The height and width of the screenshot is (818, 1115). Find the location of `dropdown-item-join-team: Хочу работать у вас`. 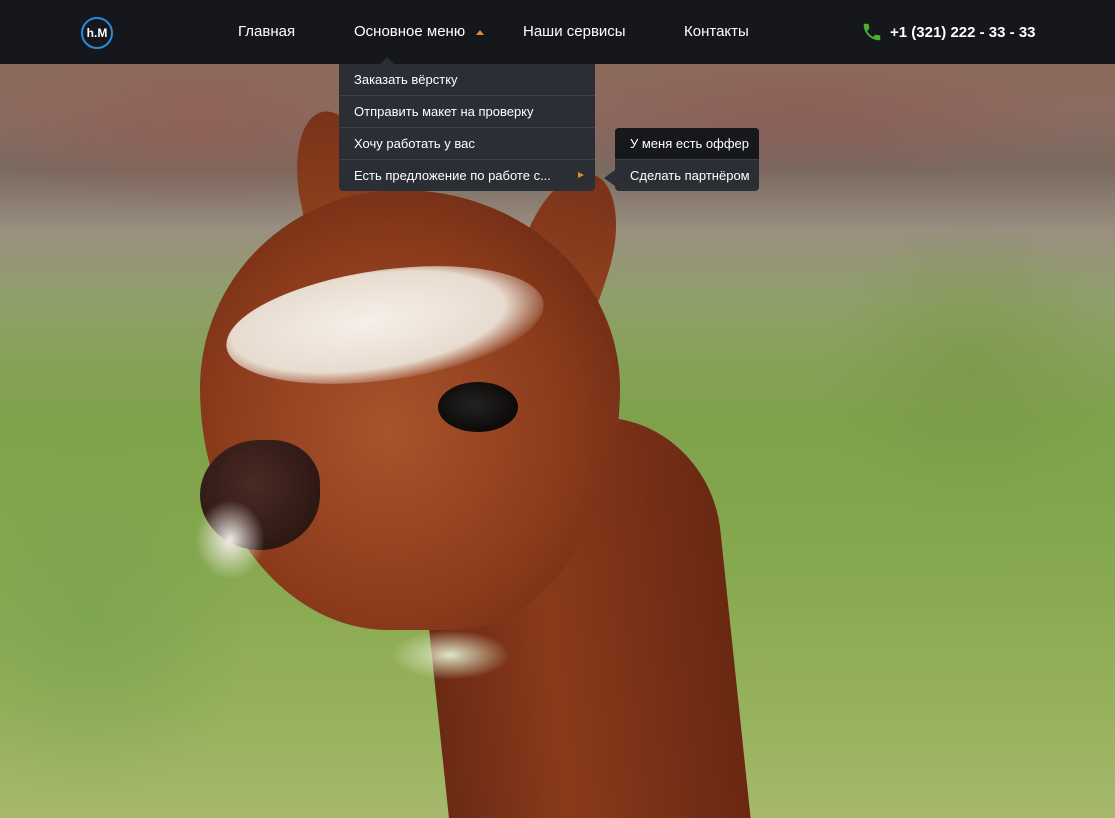

dropdown-item-join-team: Хочу работать у вас is located at coordinates (467, 144).